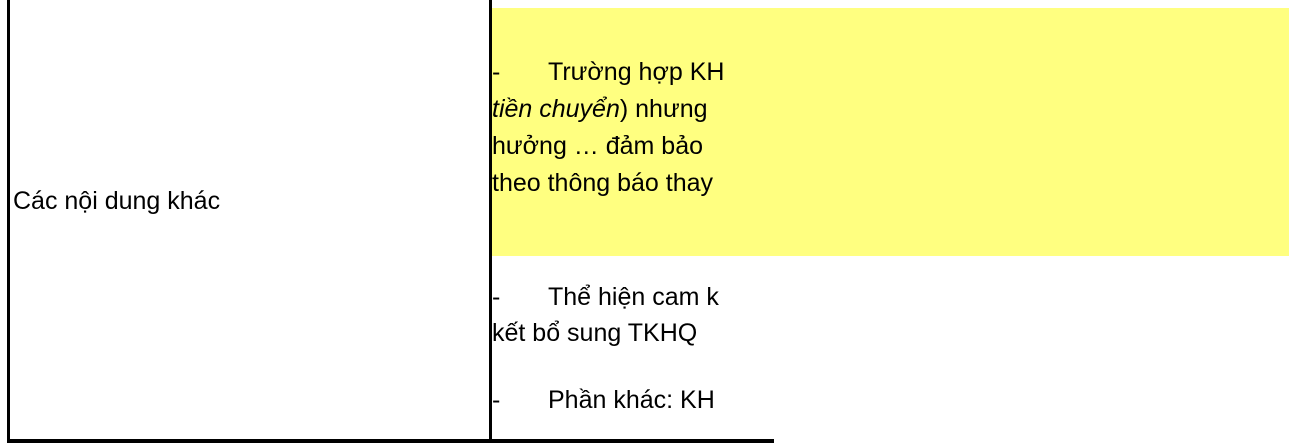  What do you see at coordinates (631, 400) in the screenshot?
I see `para3-line1-text: Phần khác: KH` at bounding box center [631, 400].